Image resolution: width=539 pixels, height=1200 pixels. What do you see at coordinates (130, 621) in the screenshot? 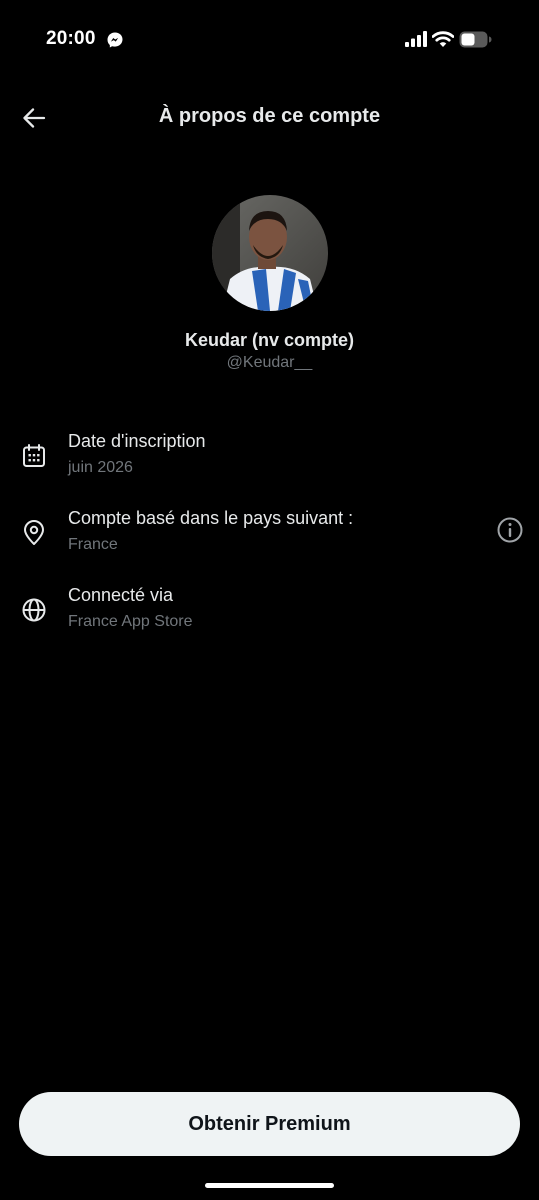
I see `info-value: France App Store` at bounding box center [130, 621].